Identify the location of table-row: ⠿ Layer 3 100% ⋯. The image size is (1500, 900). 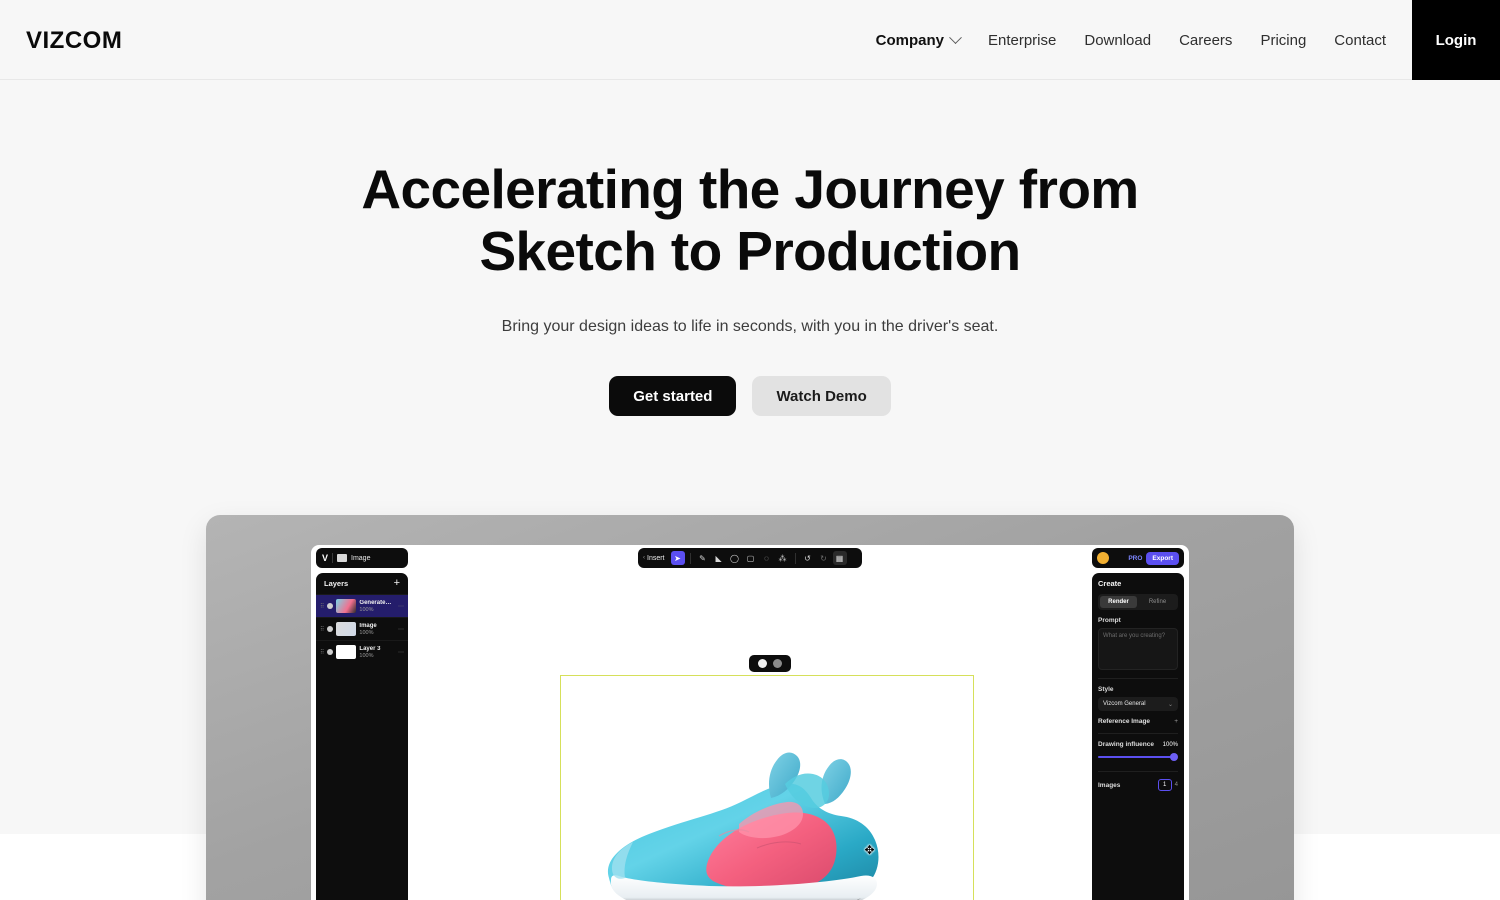
(362, 651).